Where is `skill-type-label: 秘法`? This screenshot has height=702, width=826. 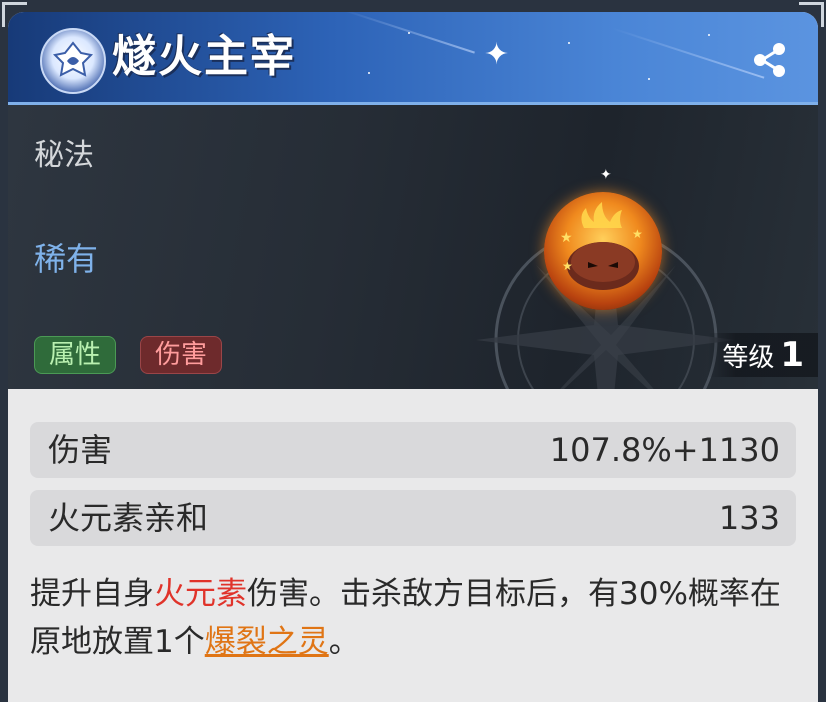 skill-type-label: 秘法 is located at coordinates (64, 155).